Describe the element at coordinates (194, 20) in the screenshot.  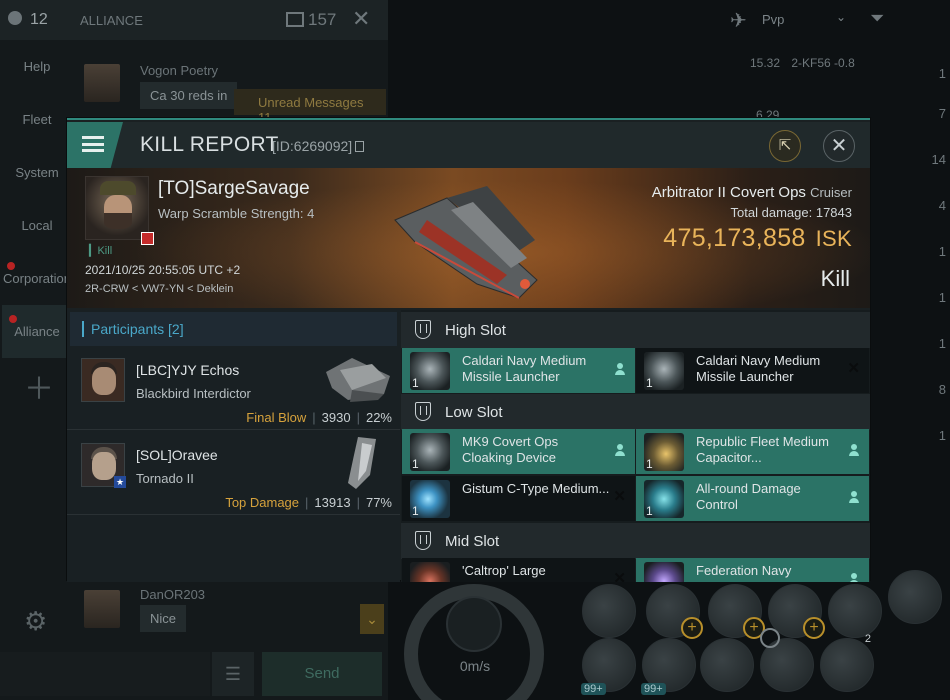
I see `chat-header: 12 ALLIANCE 157 ✕` at that location.